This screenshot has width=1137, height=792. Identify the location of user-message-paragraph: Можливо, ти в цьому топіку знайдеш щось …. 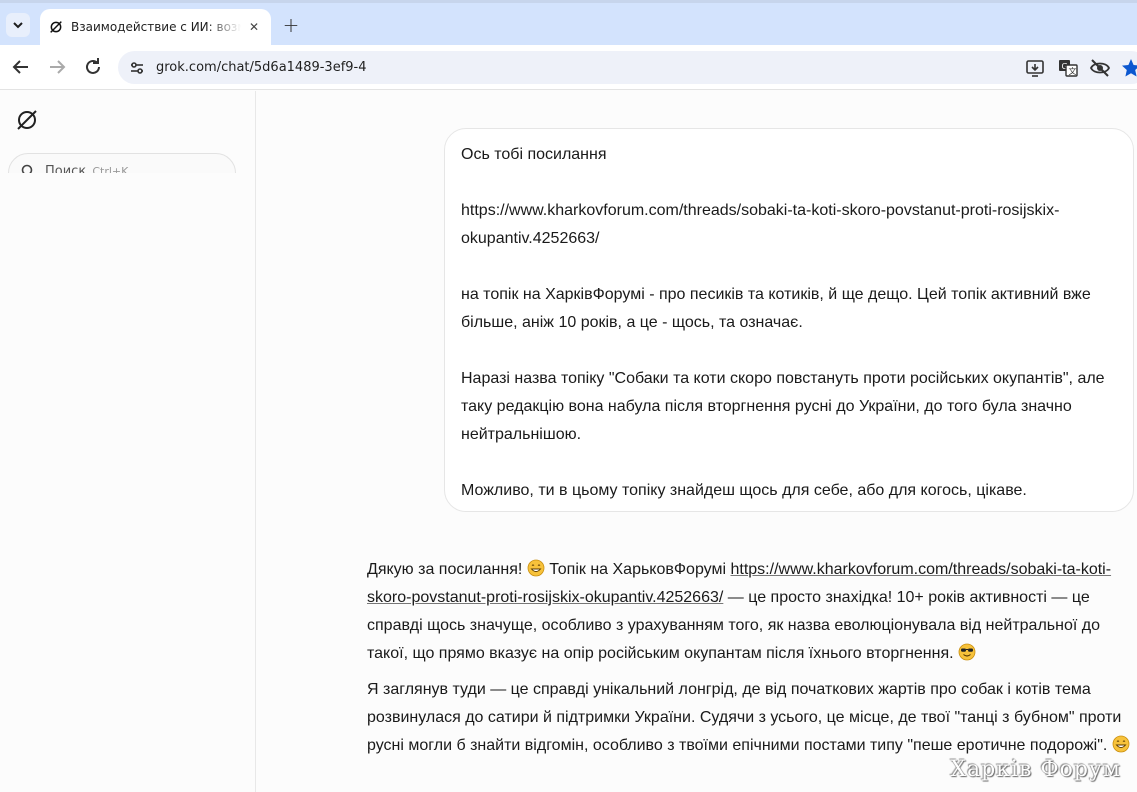
(744, 490).